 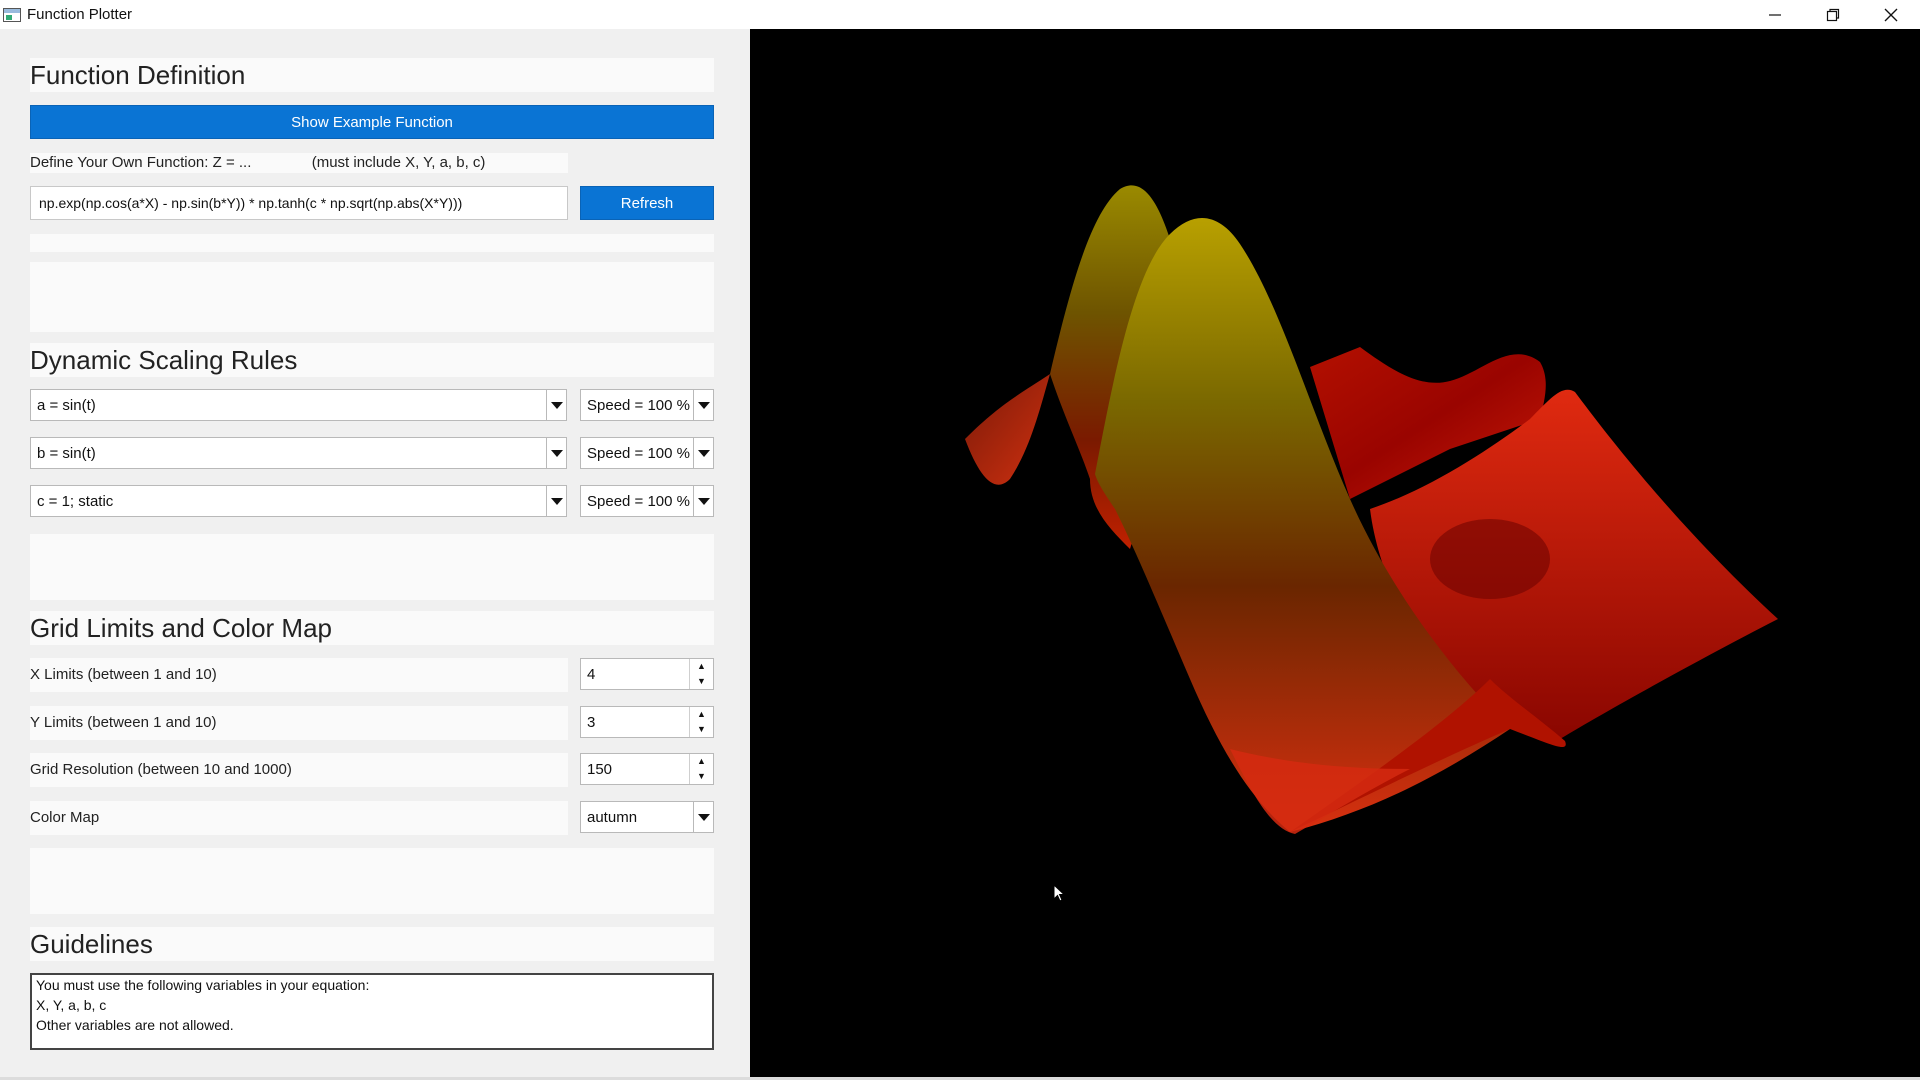 I want to click on guideline-line: Other variables are not allowed., so click(x=135, y=1025).